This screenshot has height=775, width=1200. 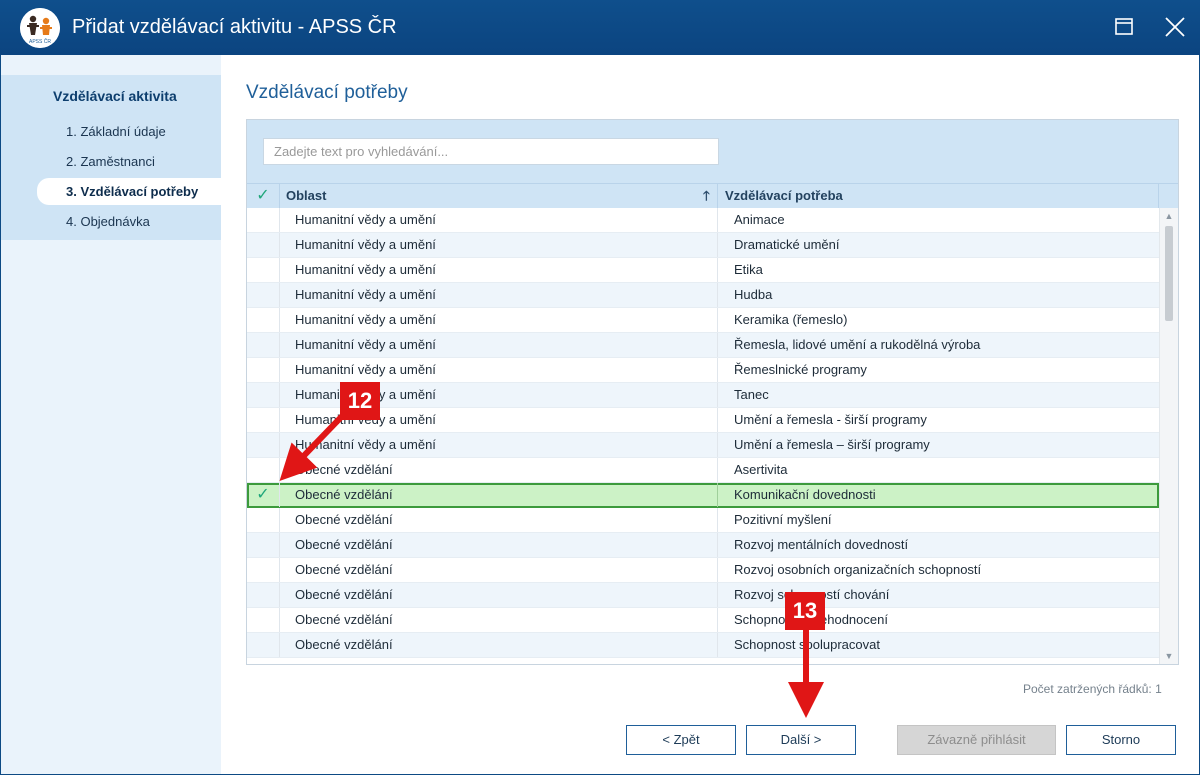 What do you see at coordinates (703, 395) in the screenshot?
I see `table-row: Humanitní vědy a uměníTanec` at bounding box center [703, 395].